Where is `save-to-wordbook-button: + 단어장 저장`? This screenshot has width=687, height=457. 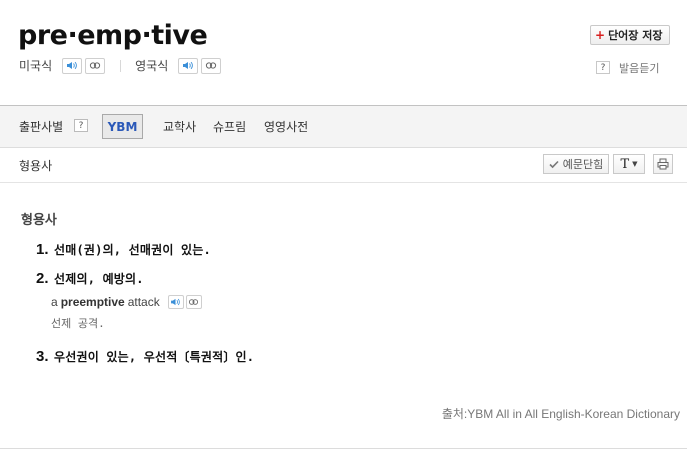 save-to-wordbook-button: + 단어장 저장 is located at coordinates (630, 35).